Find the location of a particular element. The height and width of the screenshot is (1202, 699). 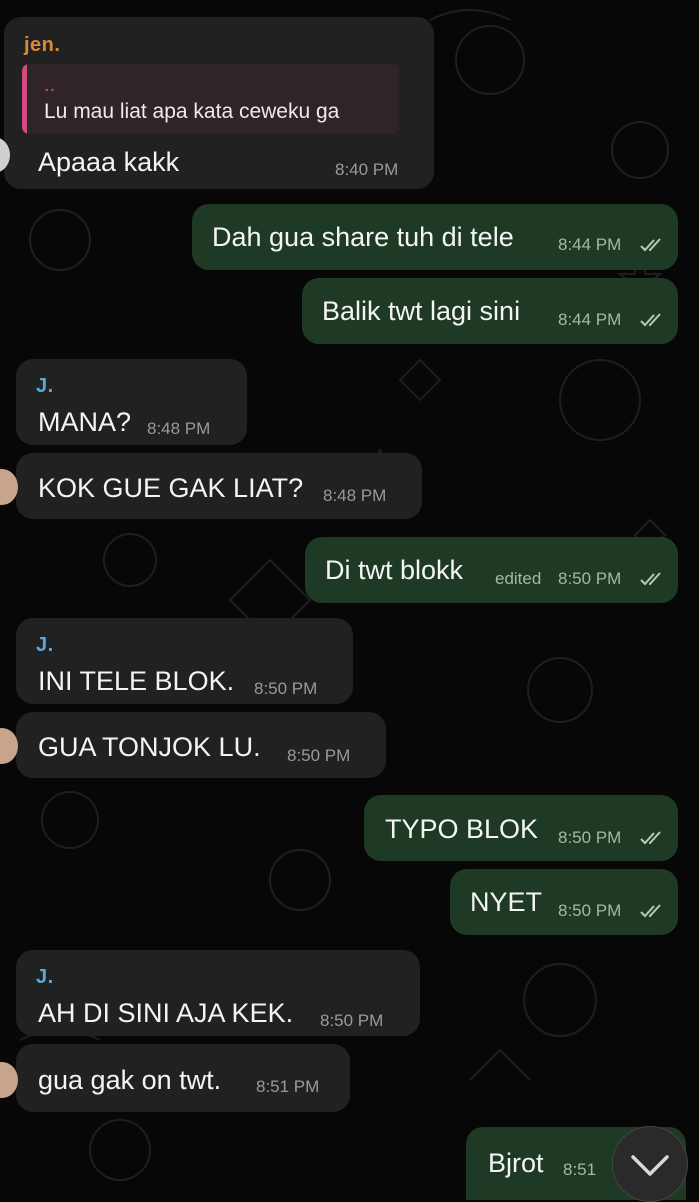

reply-quote: .. Lu mau liat apa kata ceweku ga is located at coordinates (210, 99).